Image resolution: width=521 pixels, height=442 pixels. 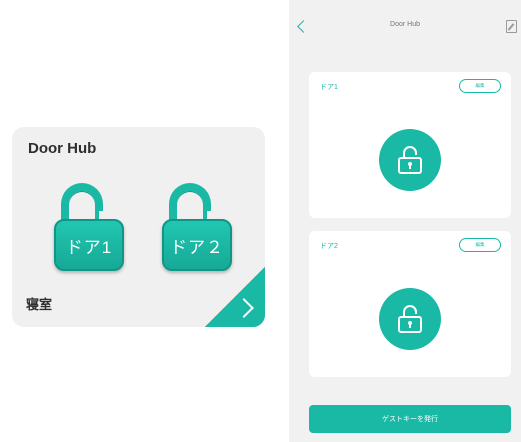 I want to click on widget-title: Door Hub, so click(x=62, y=148).